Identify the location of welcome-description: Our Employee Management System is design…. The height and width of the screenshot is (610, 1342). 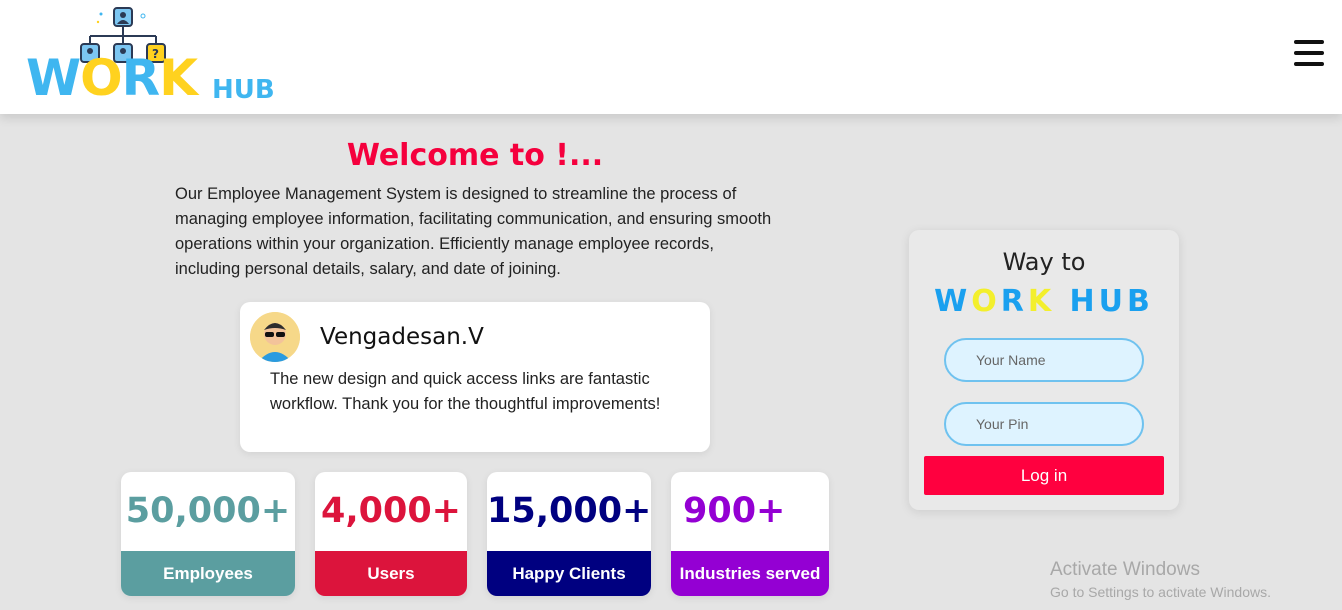
(473, 231).